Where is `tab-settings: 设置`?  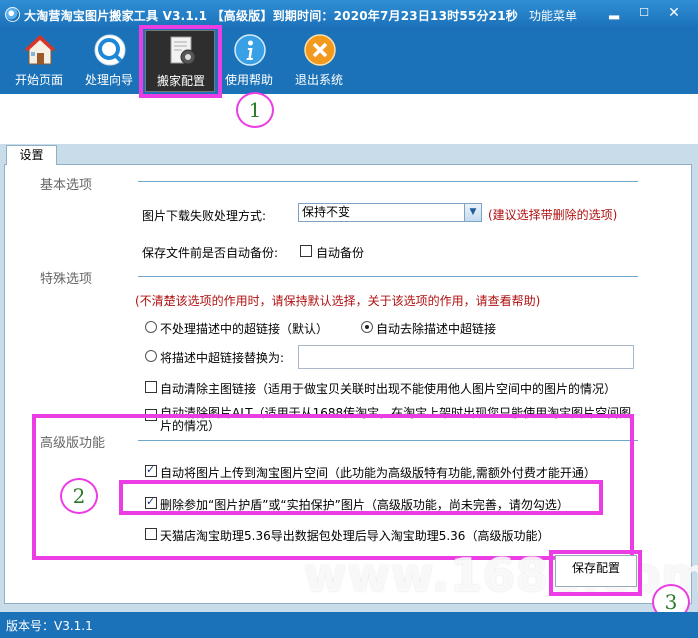
tab-settings: 设置 is located at coordinates (31, 155).